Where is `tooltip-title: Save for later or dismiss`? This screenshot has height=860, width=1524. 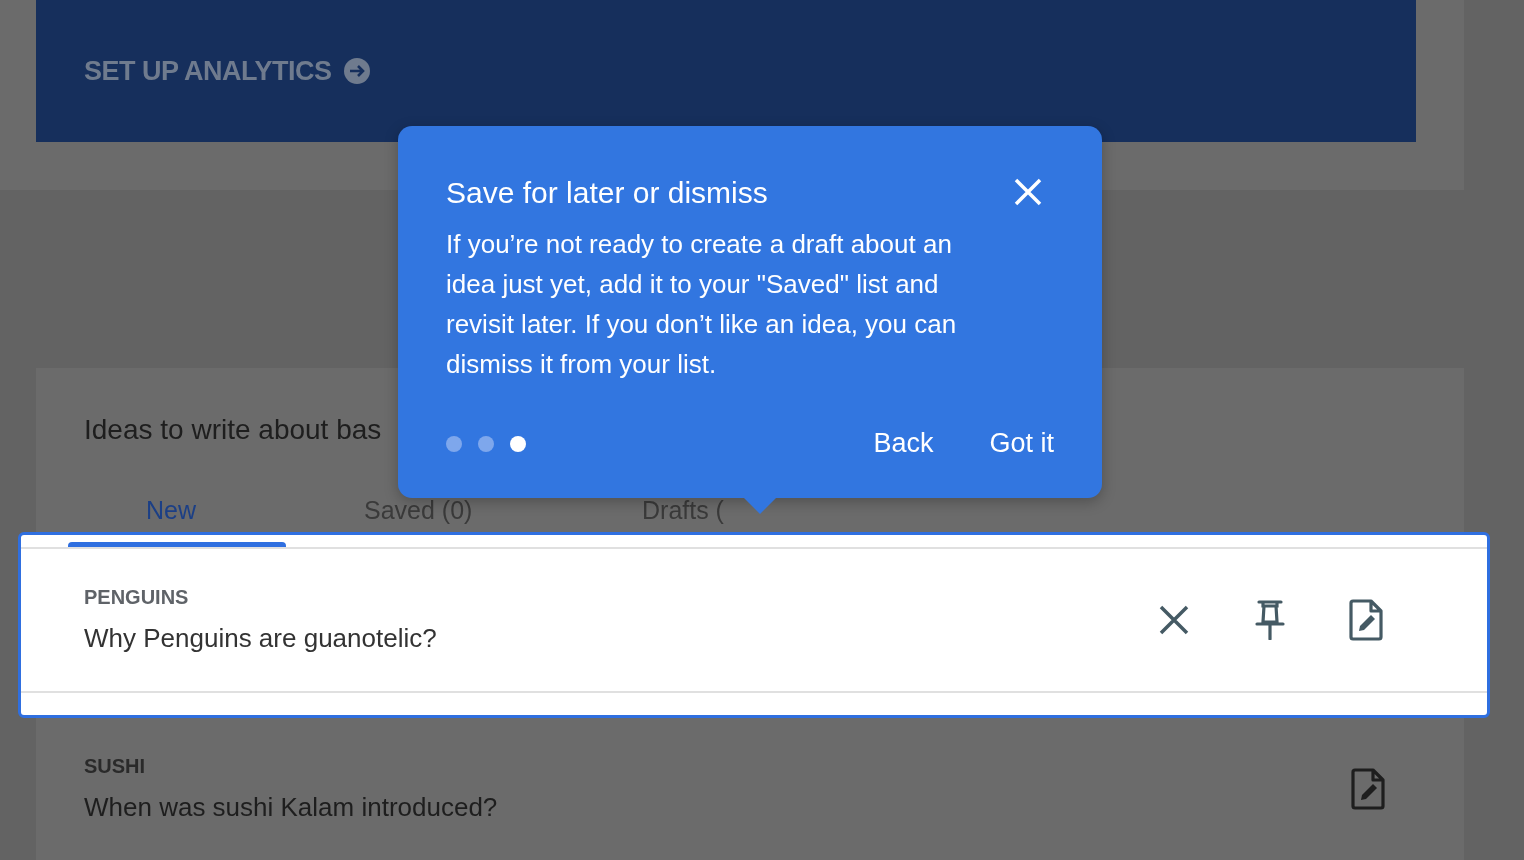
tooltip-title: Save for later or dismiss is located at coordinates (607, 193).